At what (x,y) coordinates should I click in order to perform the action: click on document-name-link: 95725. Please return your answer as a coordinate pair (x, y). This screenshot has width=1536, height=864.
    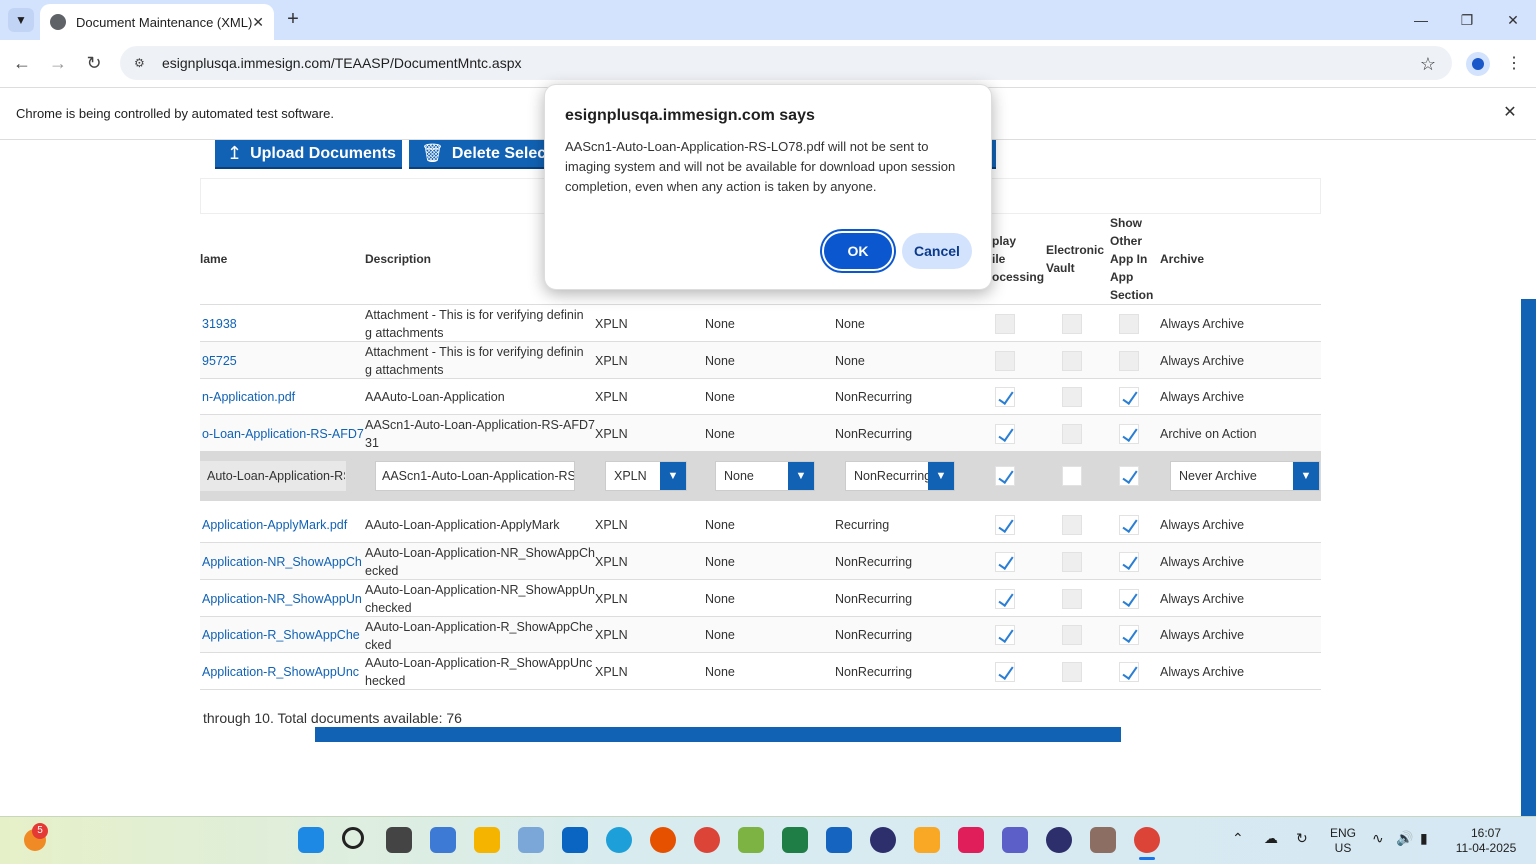
    Looking at the image, I should click on (219, 361).